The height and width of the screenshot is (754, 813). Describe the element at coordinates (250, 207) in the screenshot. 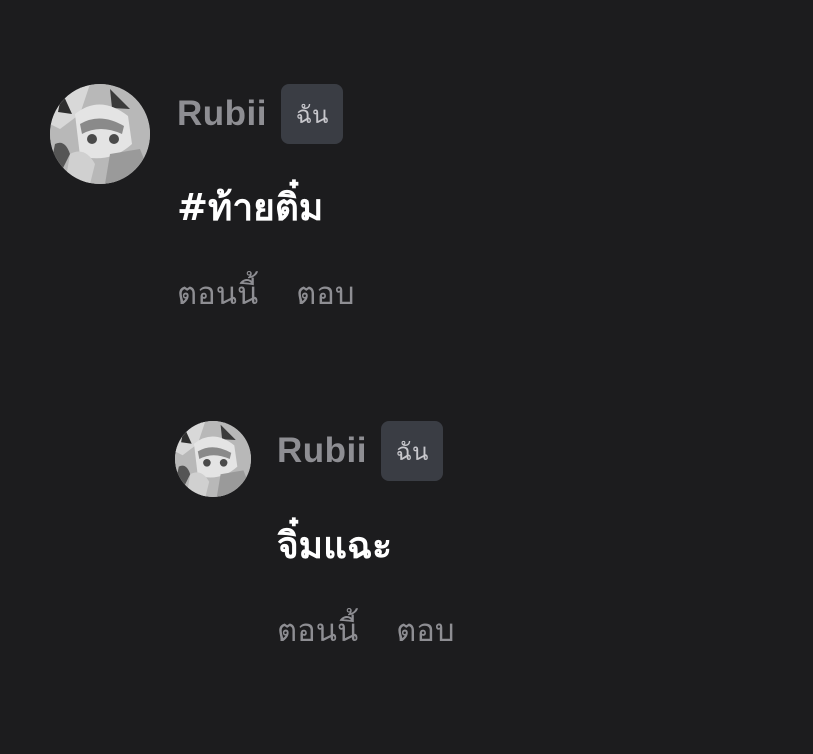

I see `comment-text: #ท้ายติ๋ม` at that location.